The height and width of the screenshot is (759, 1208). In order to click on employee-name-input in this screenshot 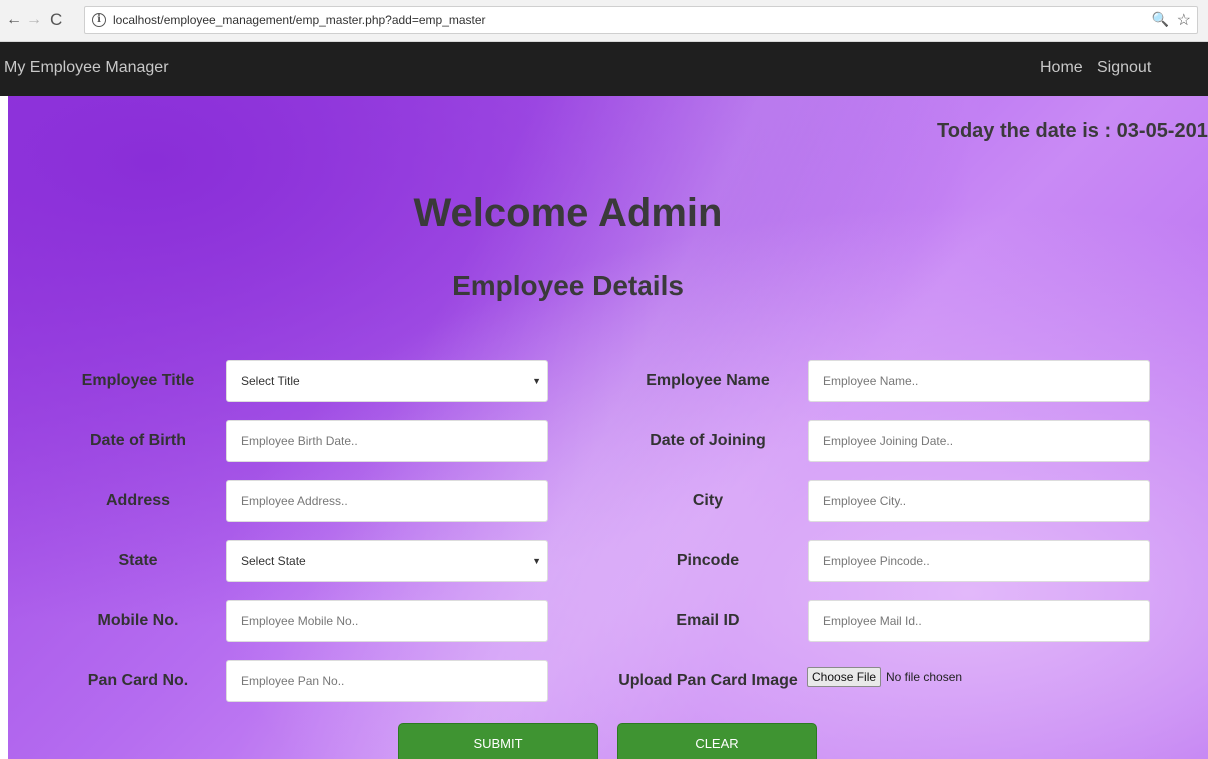, I will do `click(979, 381)`.